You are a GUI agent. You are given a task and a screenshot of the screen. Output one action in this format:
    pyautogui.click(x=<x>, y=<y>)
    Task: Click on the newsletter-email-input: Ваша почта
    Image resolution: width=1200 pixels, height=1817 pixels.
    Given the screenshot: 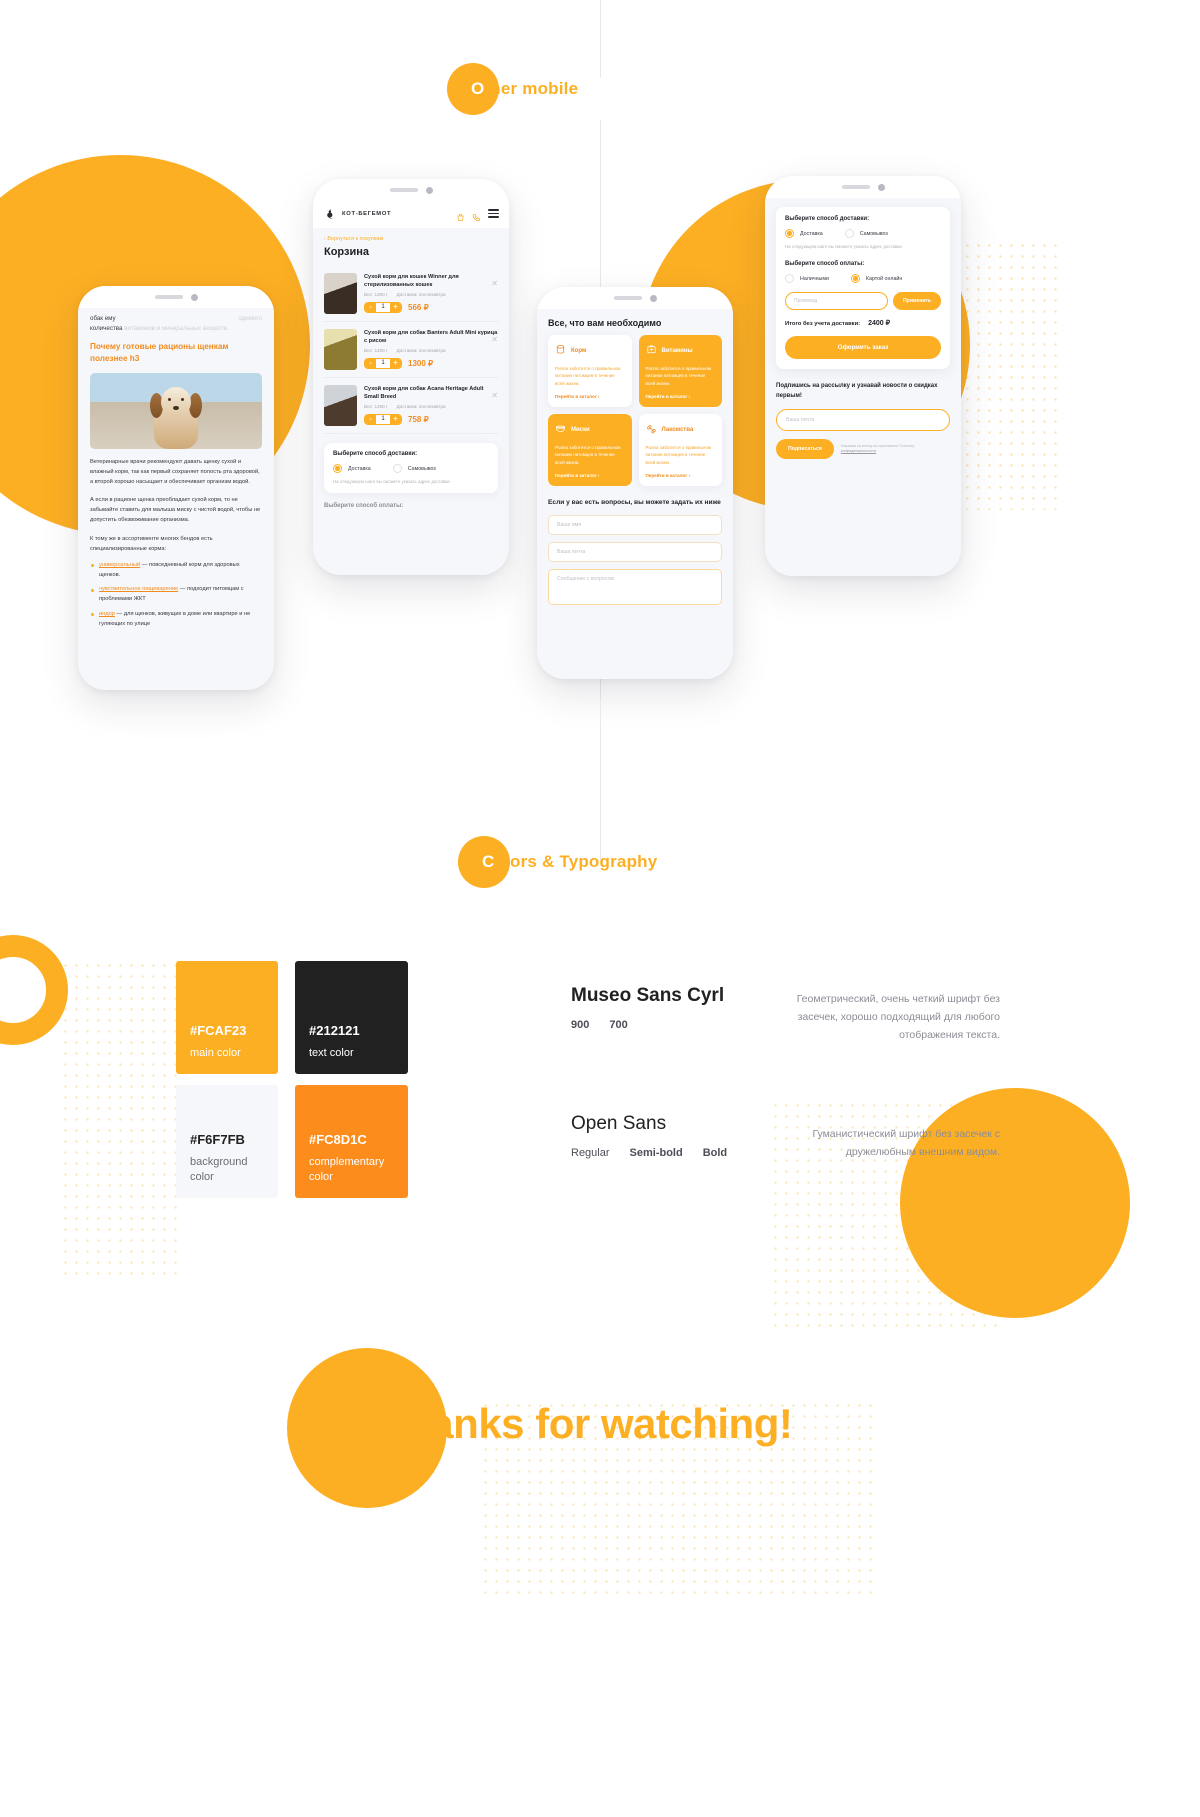 What is the action you would take?
    pyautogui.click(x=863, y=420)
    